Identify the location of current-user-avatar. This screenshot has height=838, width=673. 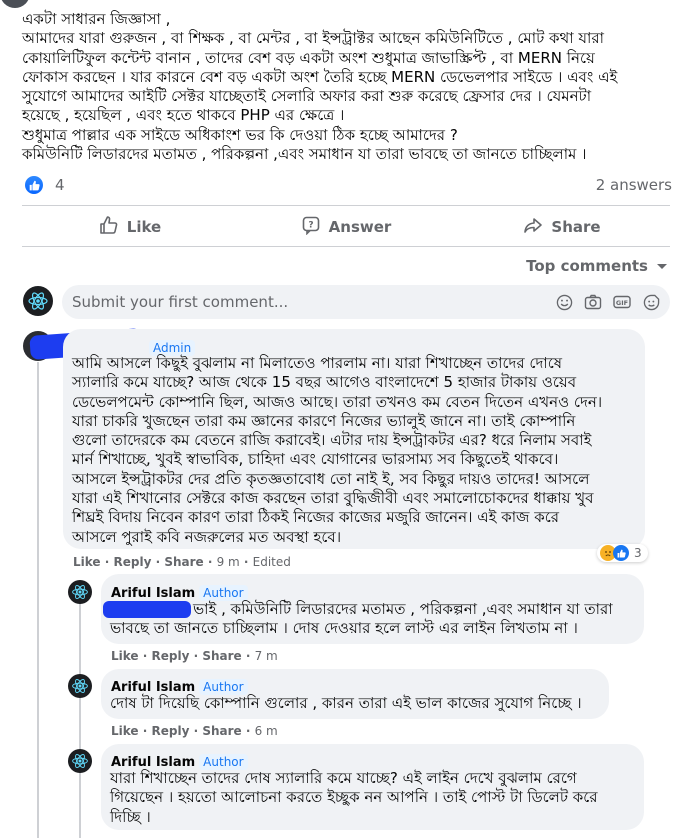
(38, 301).